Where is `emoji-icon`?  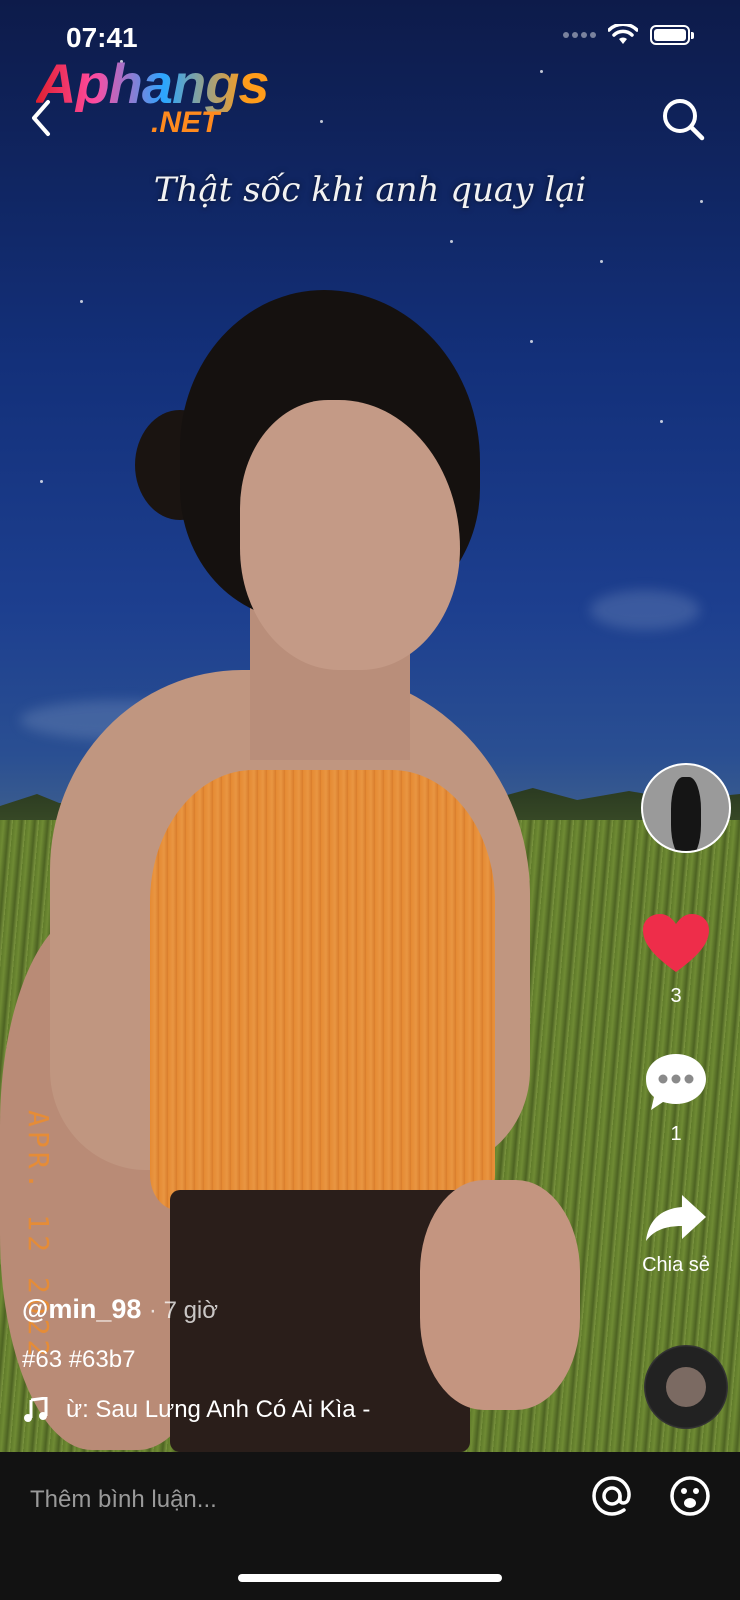 emoji-icon is located at coordinates (690, 1496).